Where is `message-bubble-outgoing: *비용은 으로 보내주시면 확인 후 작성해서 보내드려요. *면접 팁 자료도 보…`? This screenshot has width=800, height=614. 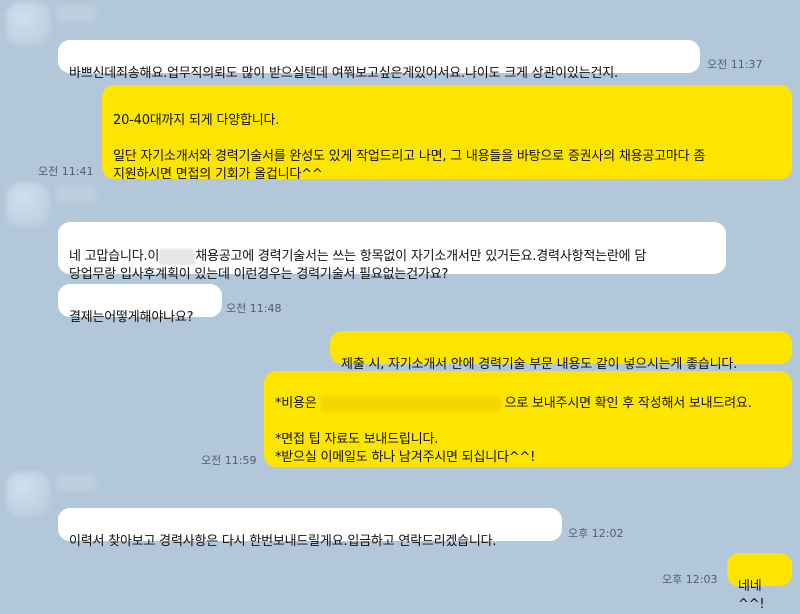
message-bubble-outgoing: *비용은 으로 보내주시면 확인 후 작성해서 보내드려요. *면접 팁 자료도 보… is located at coordinates (528, 419).